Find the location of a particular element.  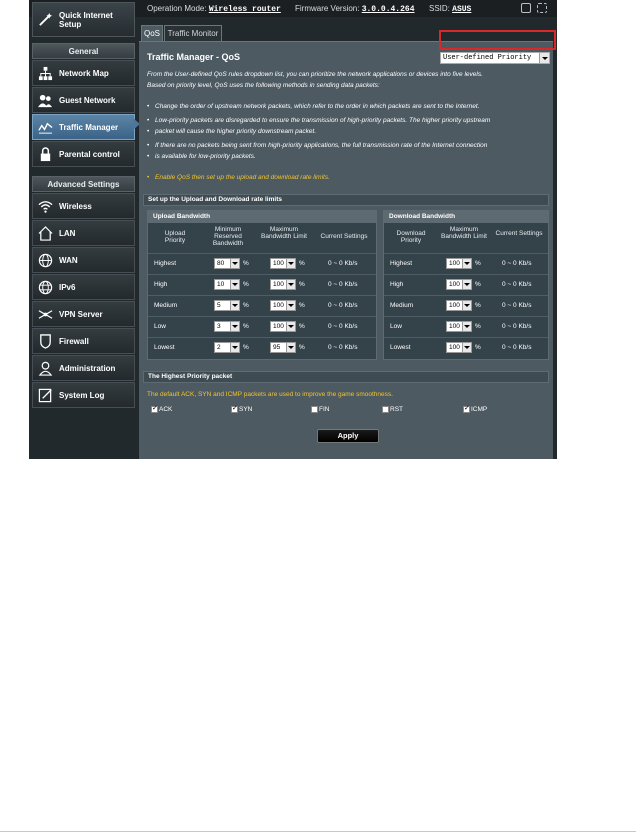

table-row: Low 3% 100% 0 ~ 0 Kb/s is located at coordinates (262, 326).